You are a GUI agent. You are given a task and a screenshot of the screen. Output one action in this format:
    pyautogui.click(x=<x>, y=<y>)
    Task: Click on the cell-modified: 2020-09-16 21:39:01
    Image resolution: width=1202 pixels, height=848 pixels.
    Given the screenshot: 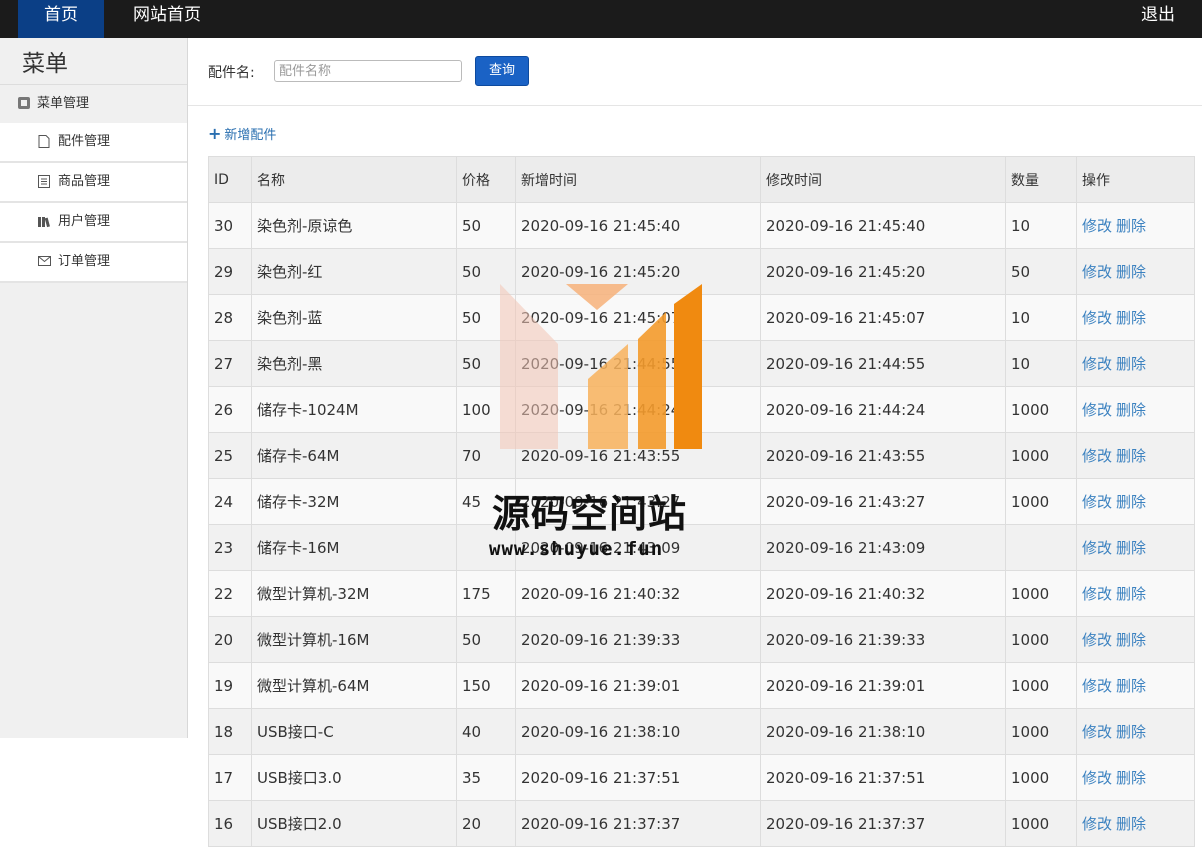 What is the action you would take?
    pyautogui.click(x=883, y=685)
    